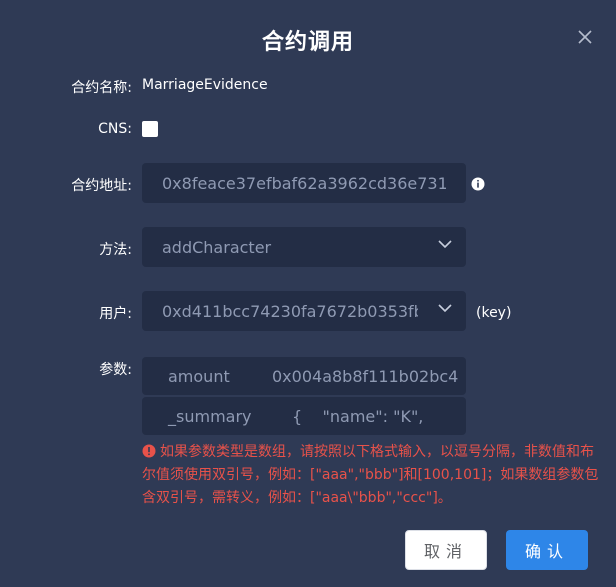  I want to click on param-row-amount: amount 0x004a8b8f111b02bc4, so click(304, 376).